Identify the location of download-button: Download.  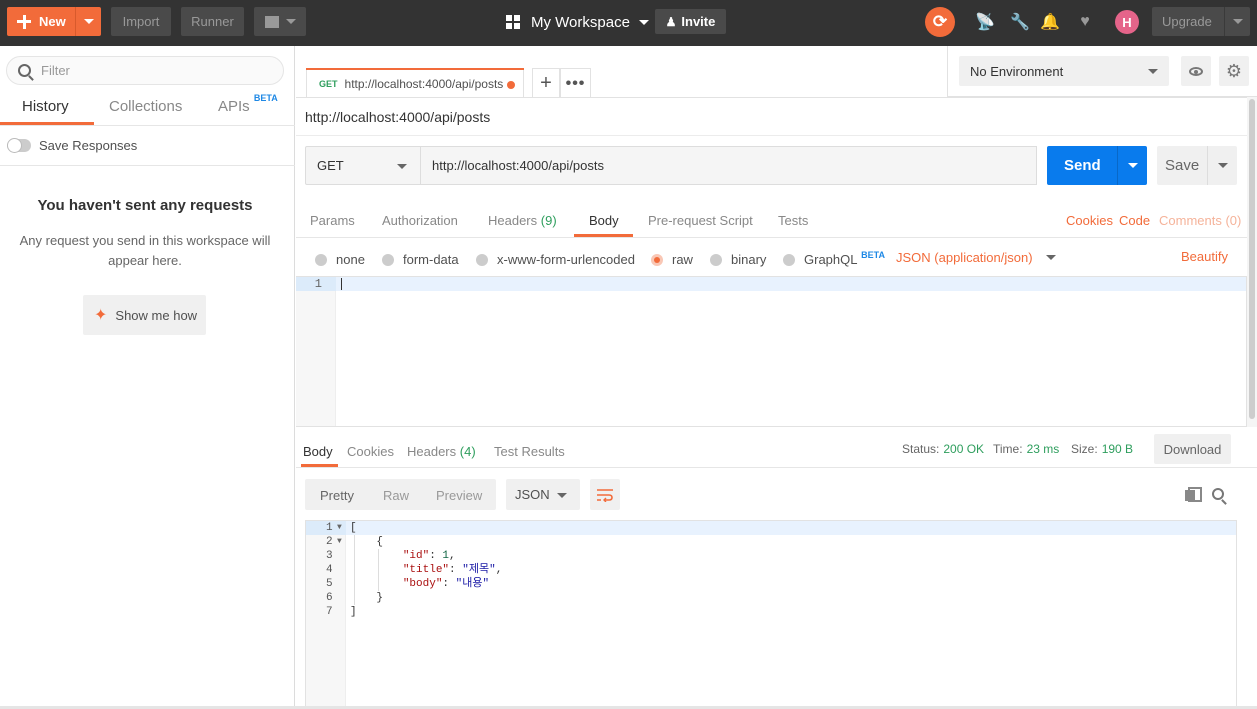
(1192, 449).